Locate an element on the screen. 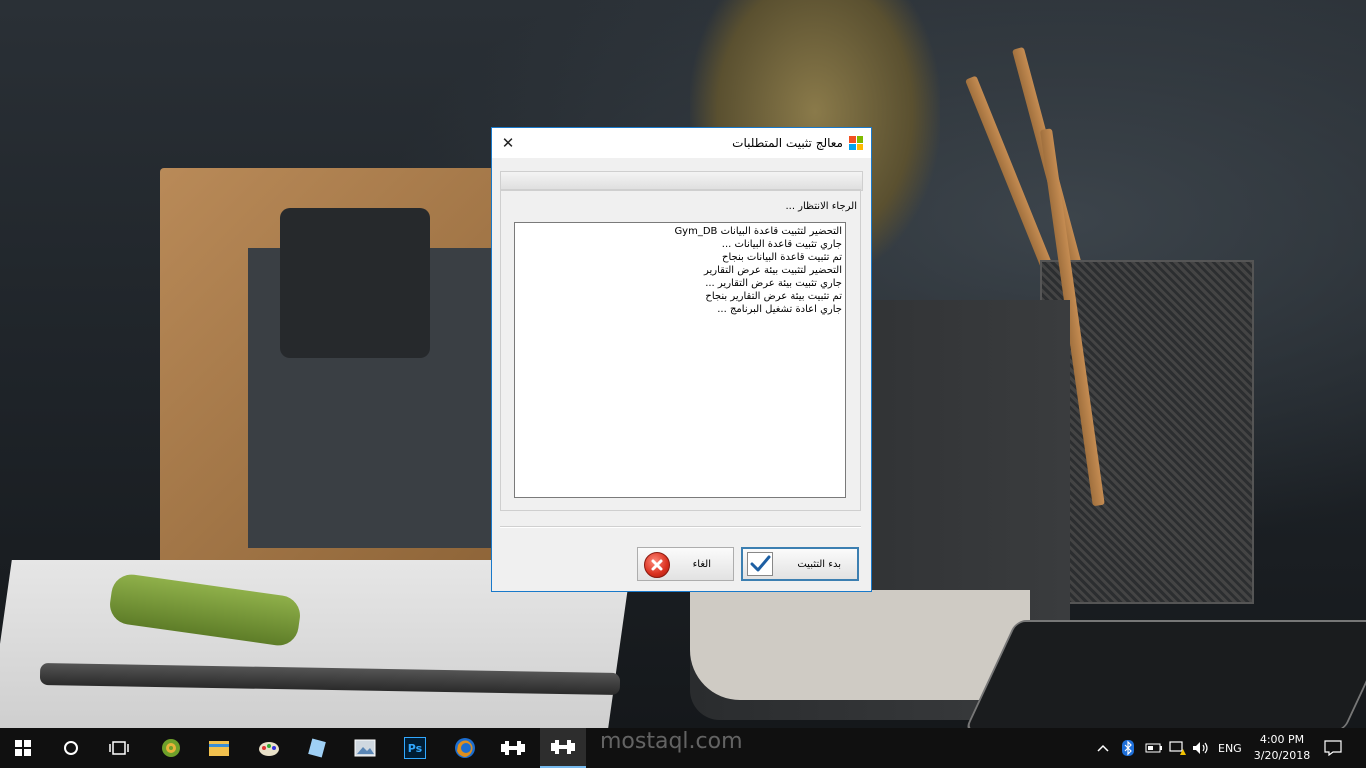  taskbar-clock: 4:00 PM 3/20/2018 is located at coordinates (1282, 748).